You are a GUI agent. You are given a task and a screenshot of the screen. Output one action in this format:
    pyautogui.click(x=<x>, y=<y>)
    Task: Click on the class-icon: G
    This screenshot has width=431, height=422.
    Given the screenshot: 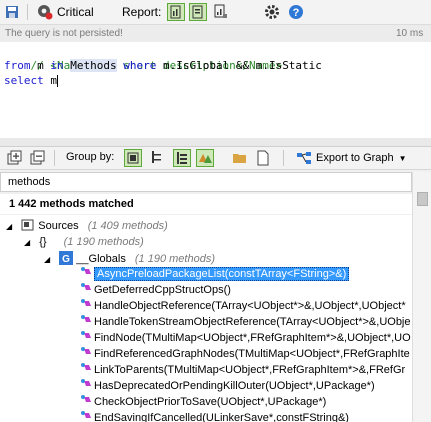 What is the action you would take?
    pyautogui.click(x=66, y=258)
    